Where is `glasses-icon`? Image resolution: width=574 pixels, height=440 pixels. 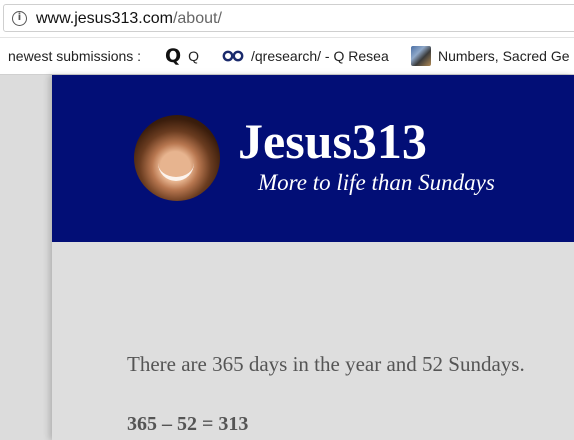
glasses-icon is located at coordinates (233, 56).